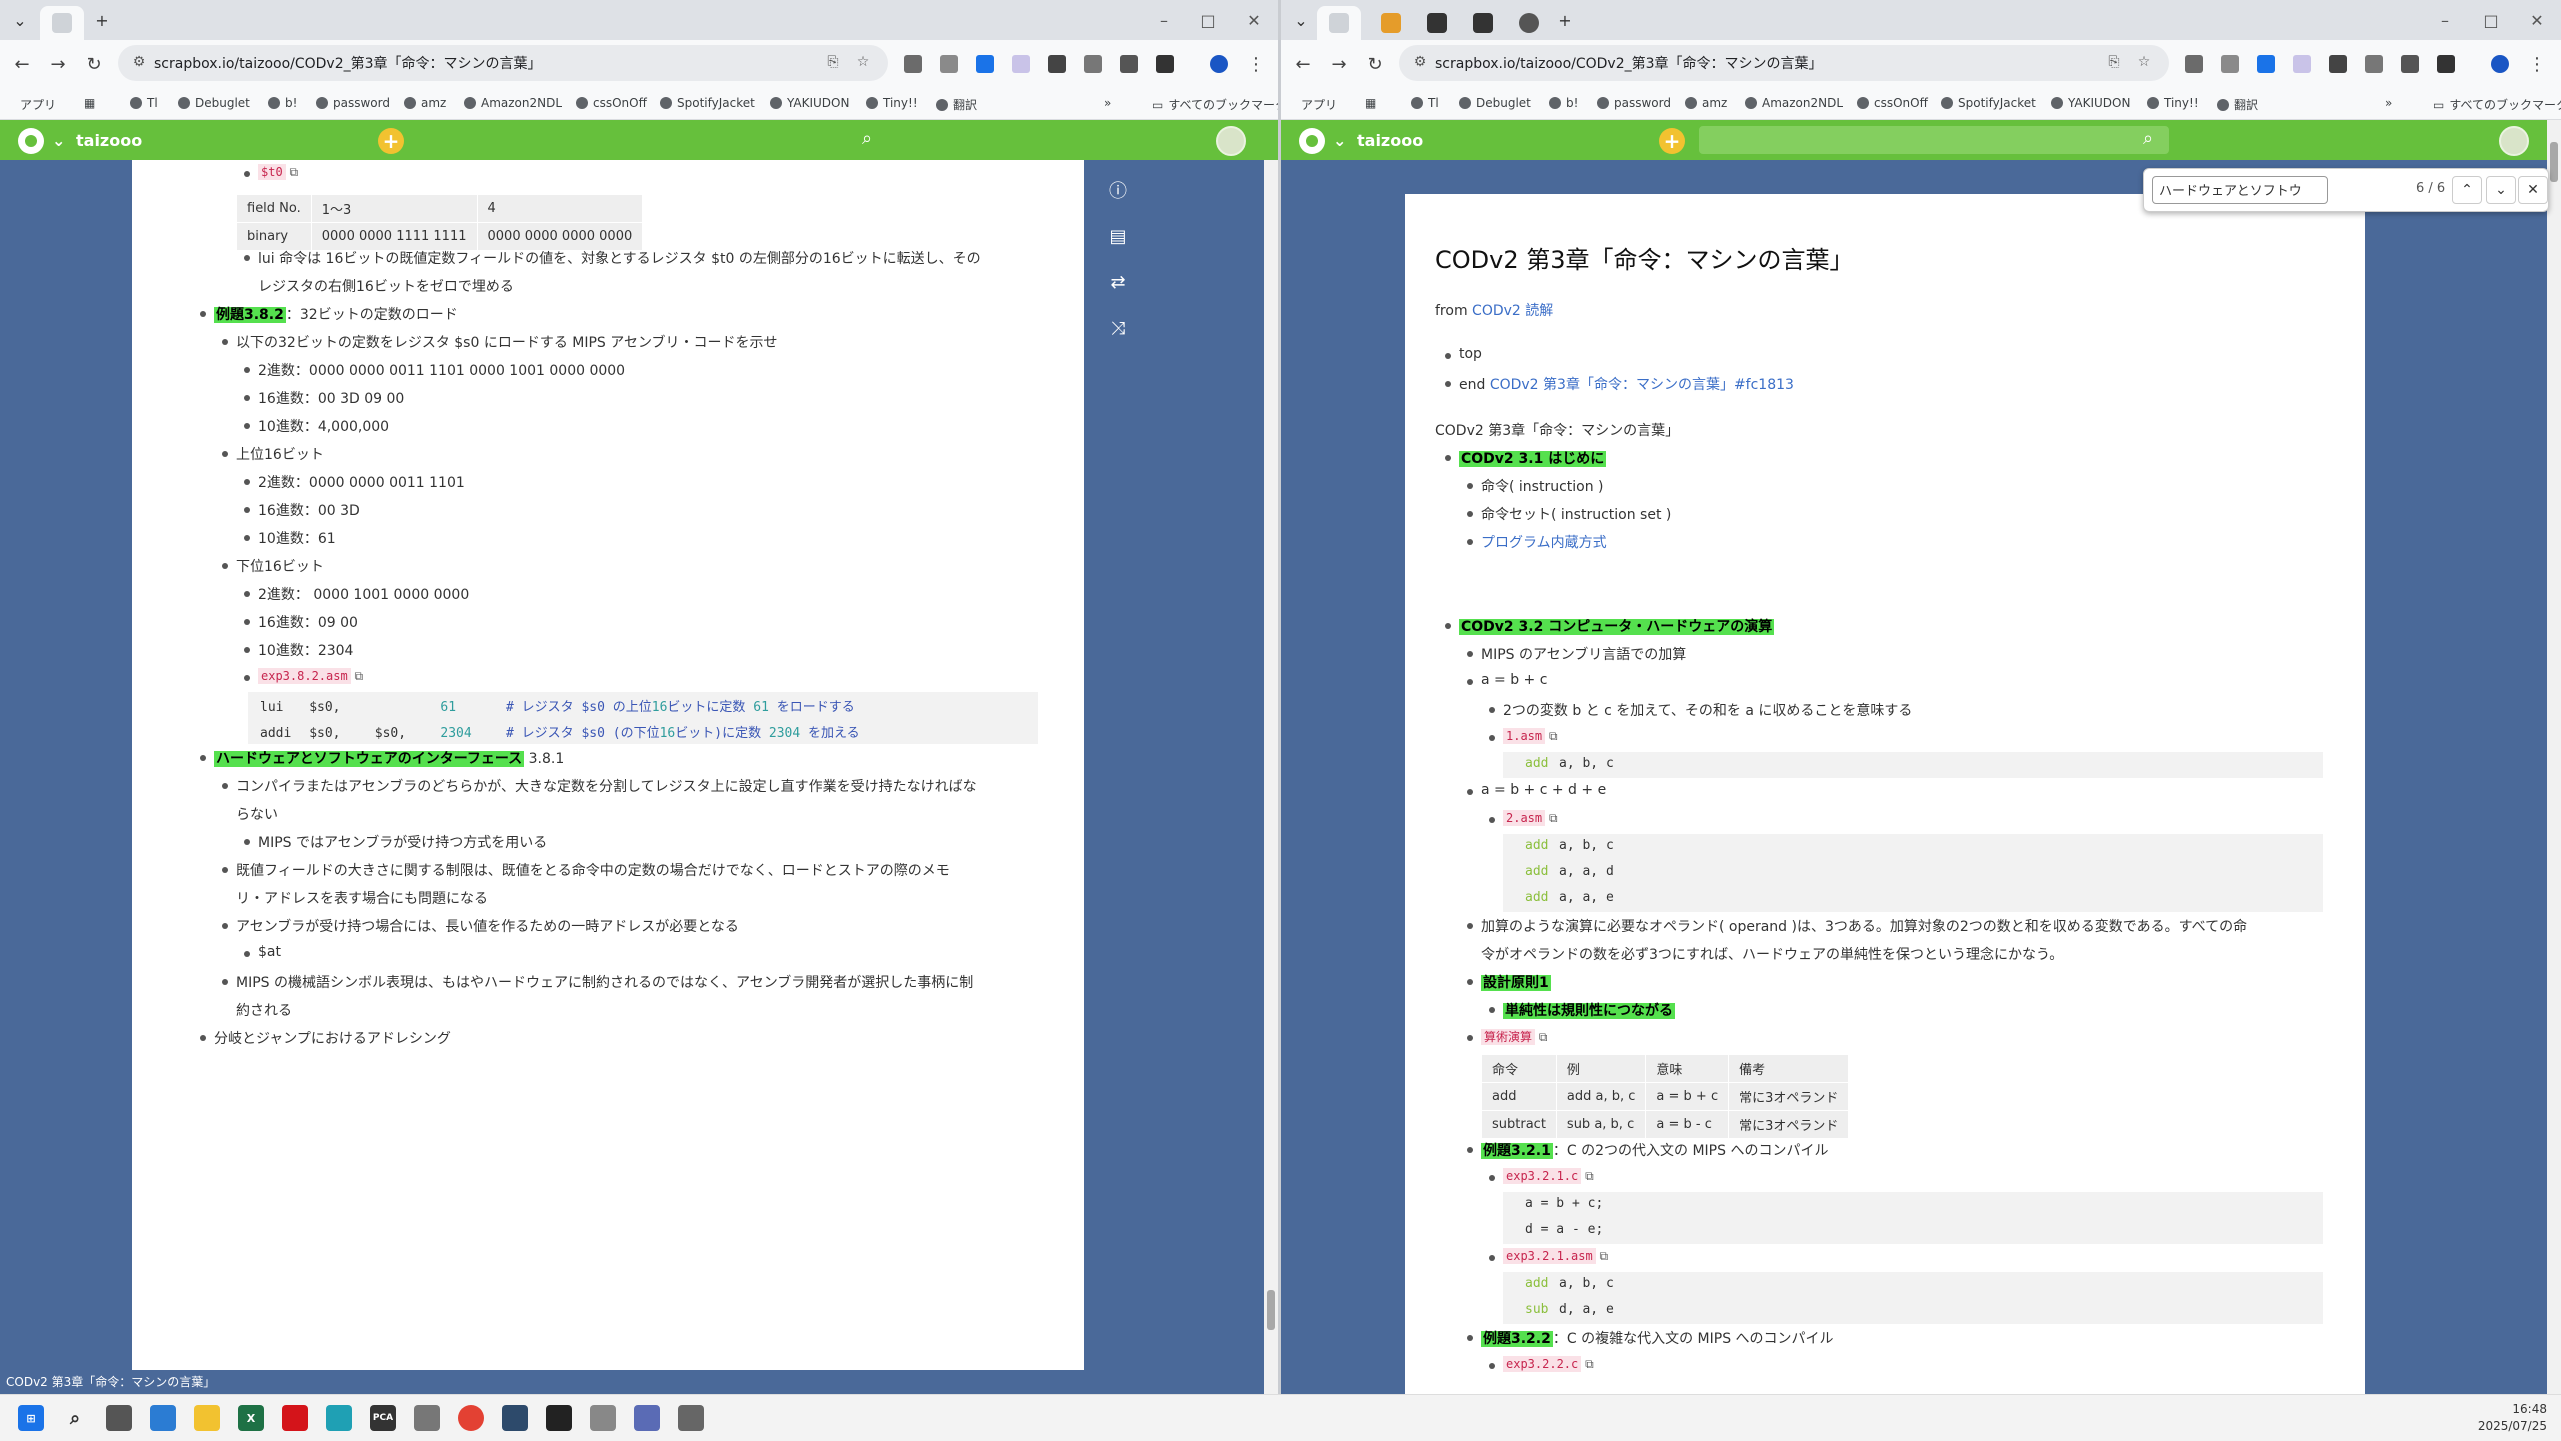 This screenshot has width=2561, height=1441. Describe the element at coordinates (1934, 140) in the screenshot. I see `search-input` at that location.